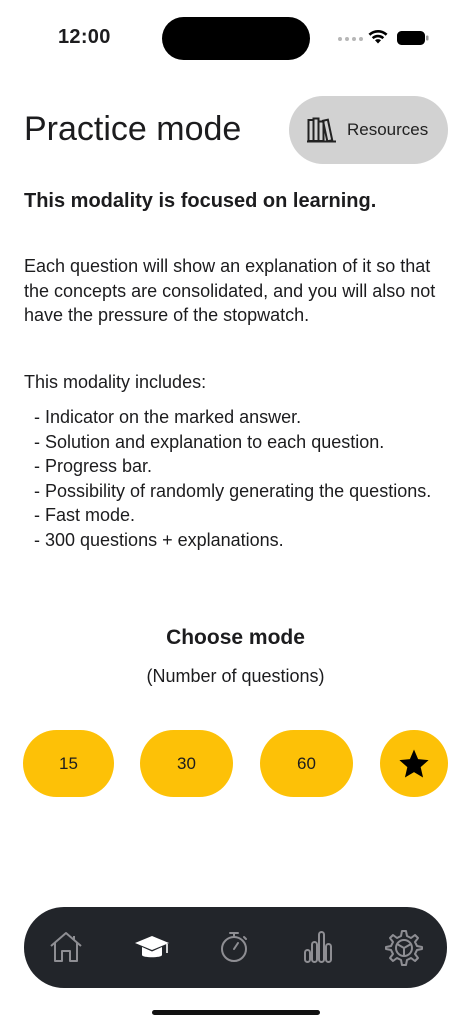 This screenshot has width=471, height=1024. I want to click on status-time: 12:00, so click(84, 37).